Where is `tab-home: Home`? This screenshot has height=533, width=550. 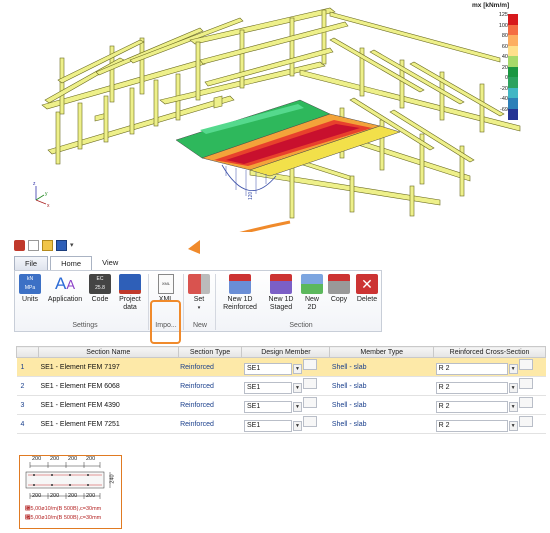 tab-home: Home is located at coordinates (71, 263).